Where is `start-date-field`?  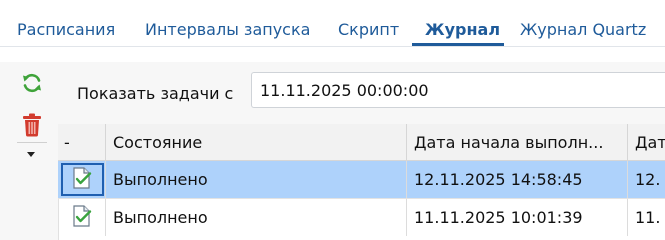 start-date-field is located at coordinates (458, 90).